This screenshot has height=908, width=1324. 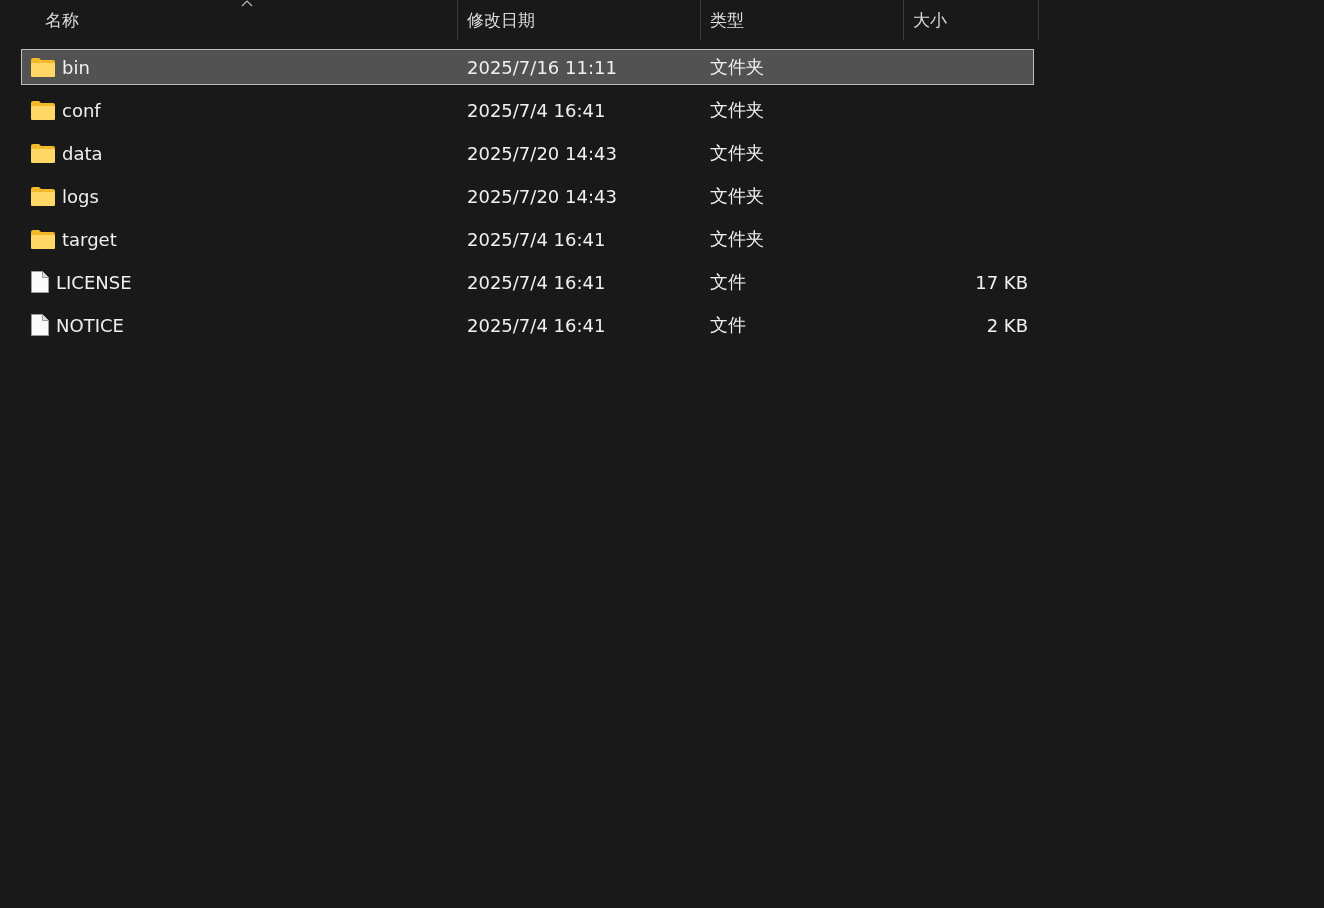 I want to click on file-name: conf, so click(x=81, y=110).